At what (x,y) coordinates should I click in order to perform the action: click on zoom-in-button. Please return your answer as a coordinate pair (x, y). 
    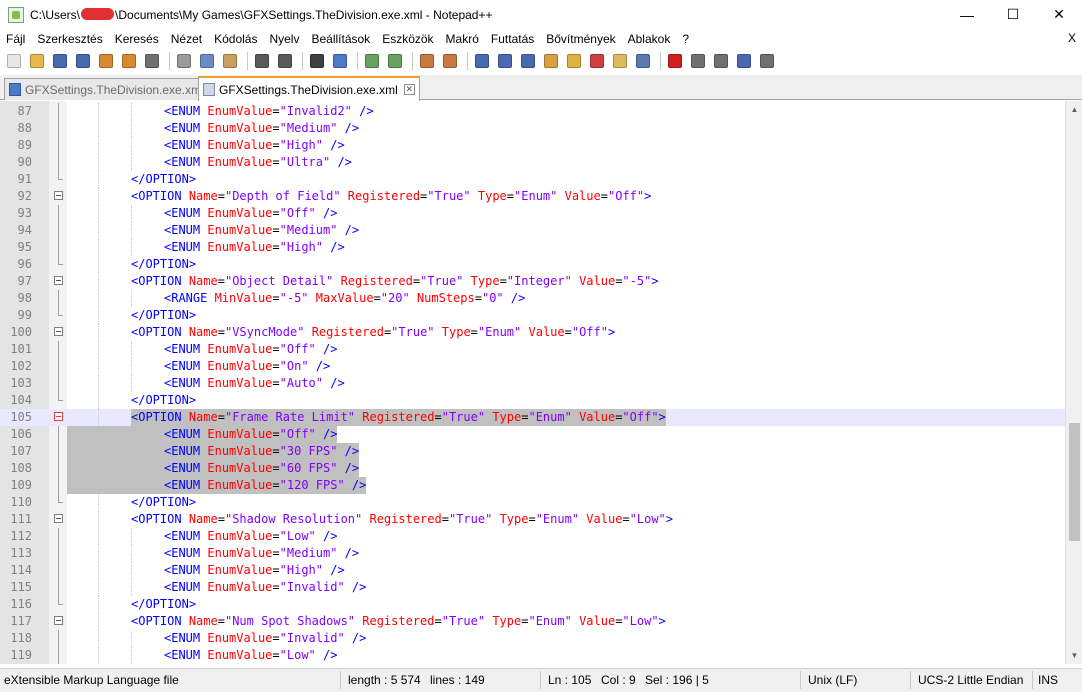
    Looking at the image, I should click on (372, 61).